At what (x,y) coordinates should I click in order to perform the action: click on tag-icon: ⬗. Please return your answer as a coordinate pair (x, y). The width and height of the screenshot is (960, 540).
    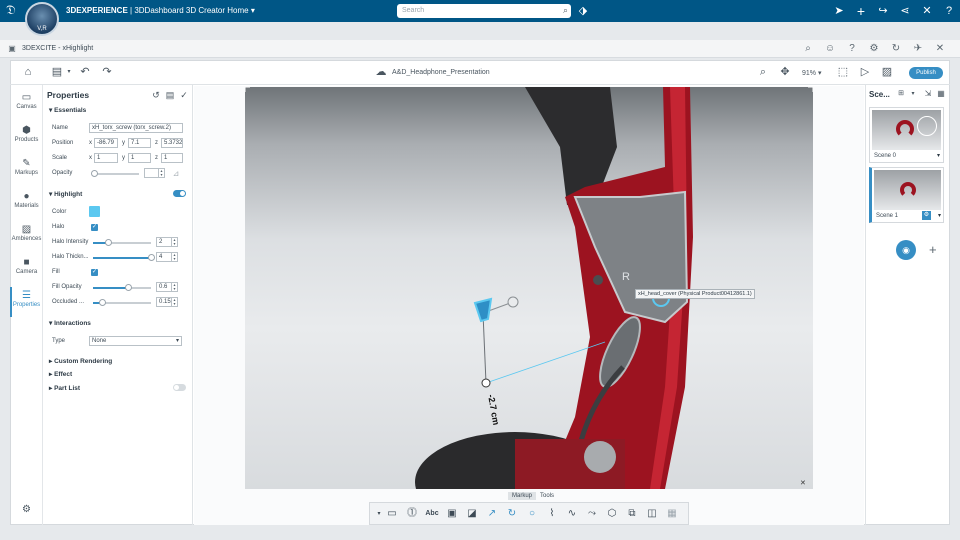
    Looking at the image, I should click on (583, 11).